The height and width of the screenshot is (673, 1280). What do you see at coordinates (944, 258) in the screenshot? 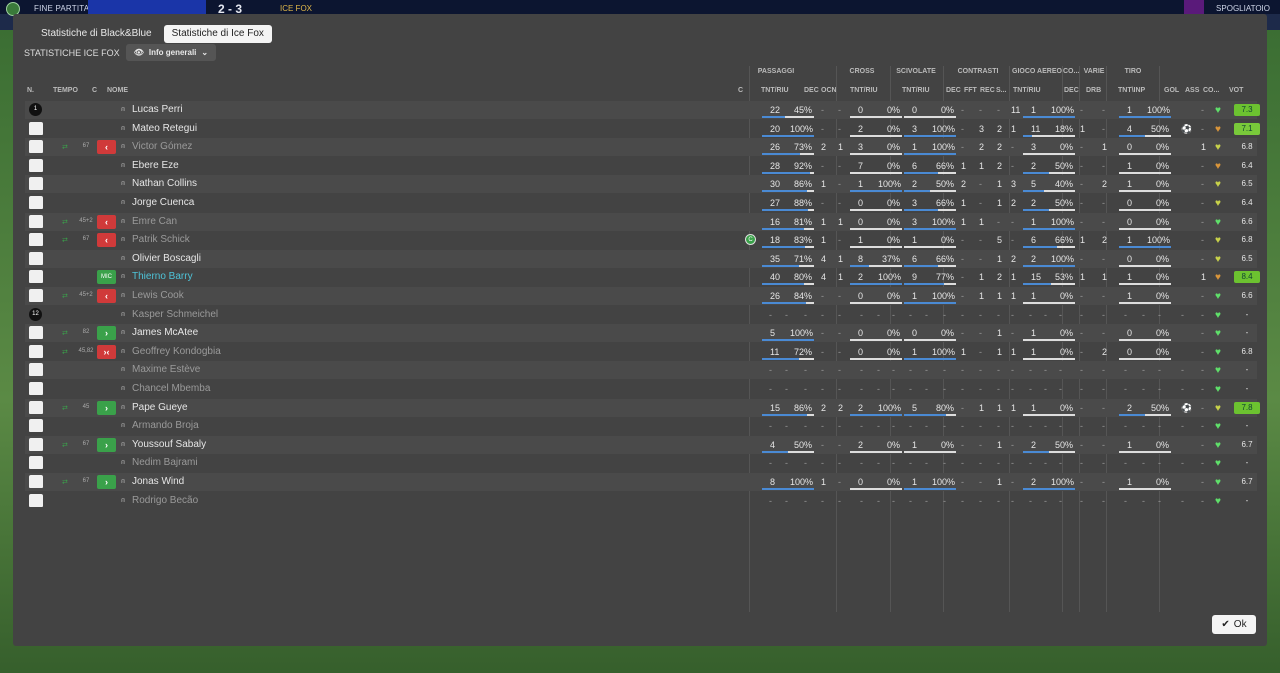
I see `stat-percent: 66%` at bounding box center [944, 258].